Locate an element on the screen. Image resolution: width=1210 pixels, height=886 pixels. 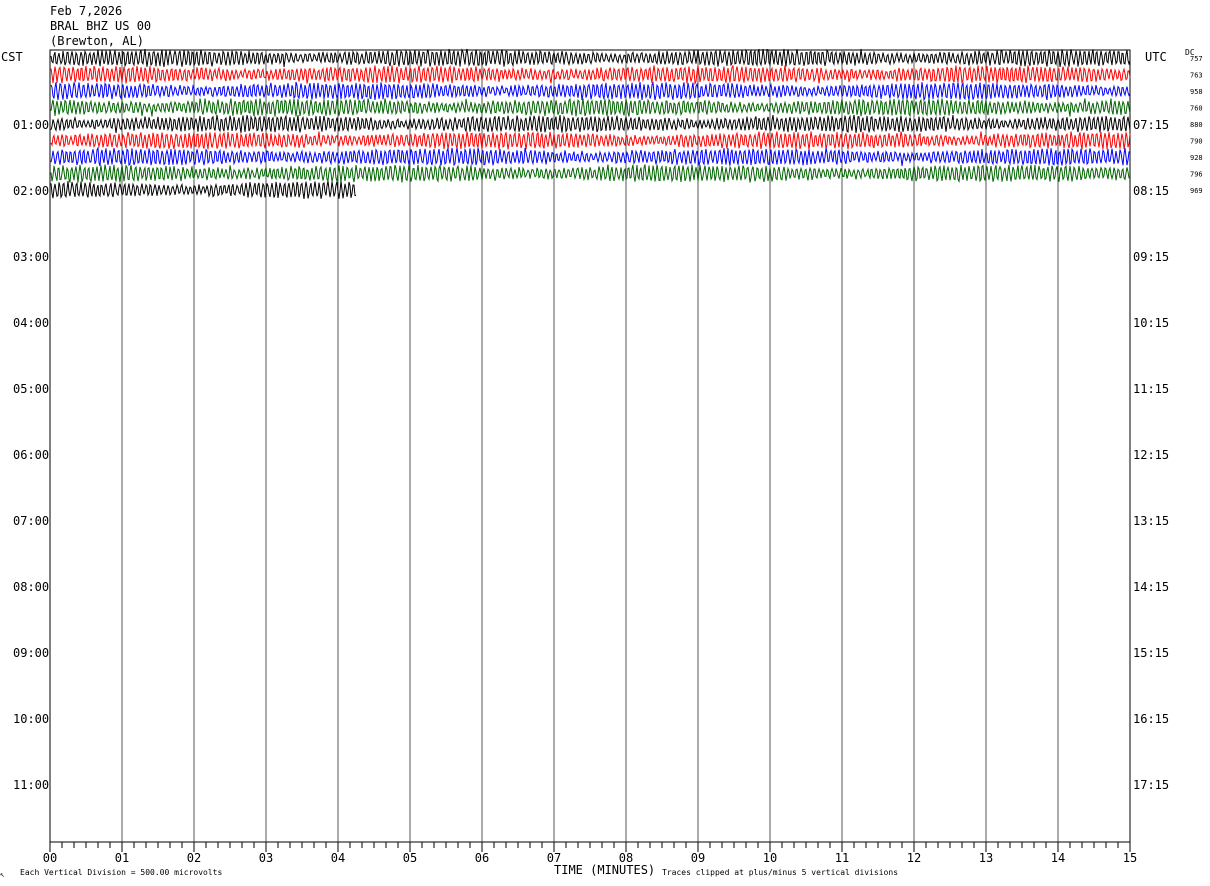
x-tick-label: 13 is located at coordinates (986, 858).